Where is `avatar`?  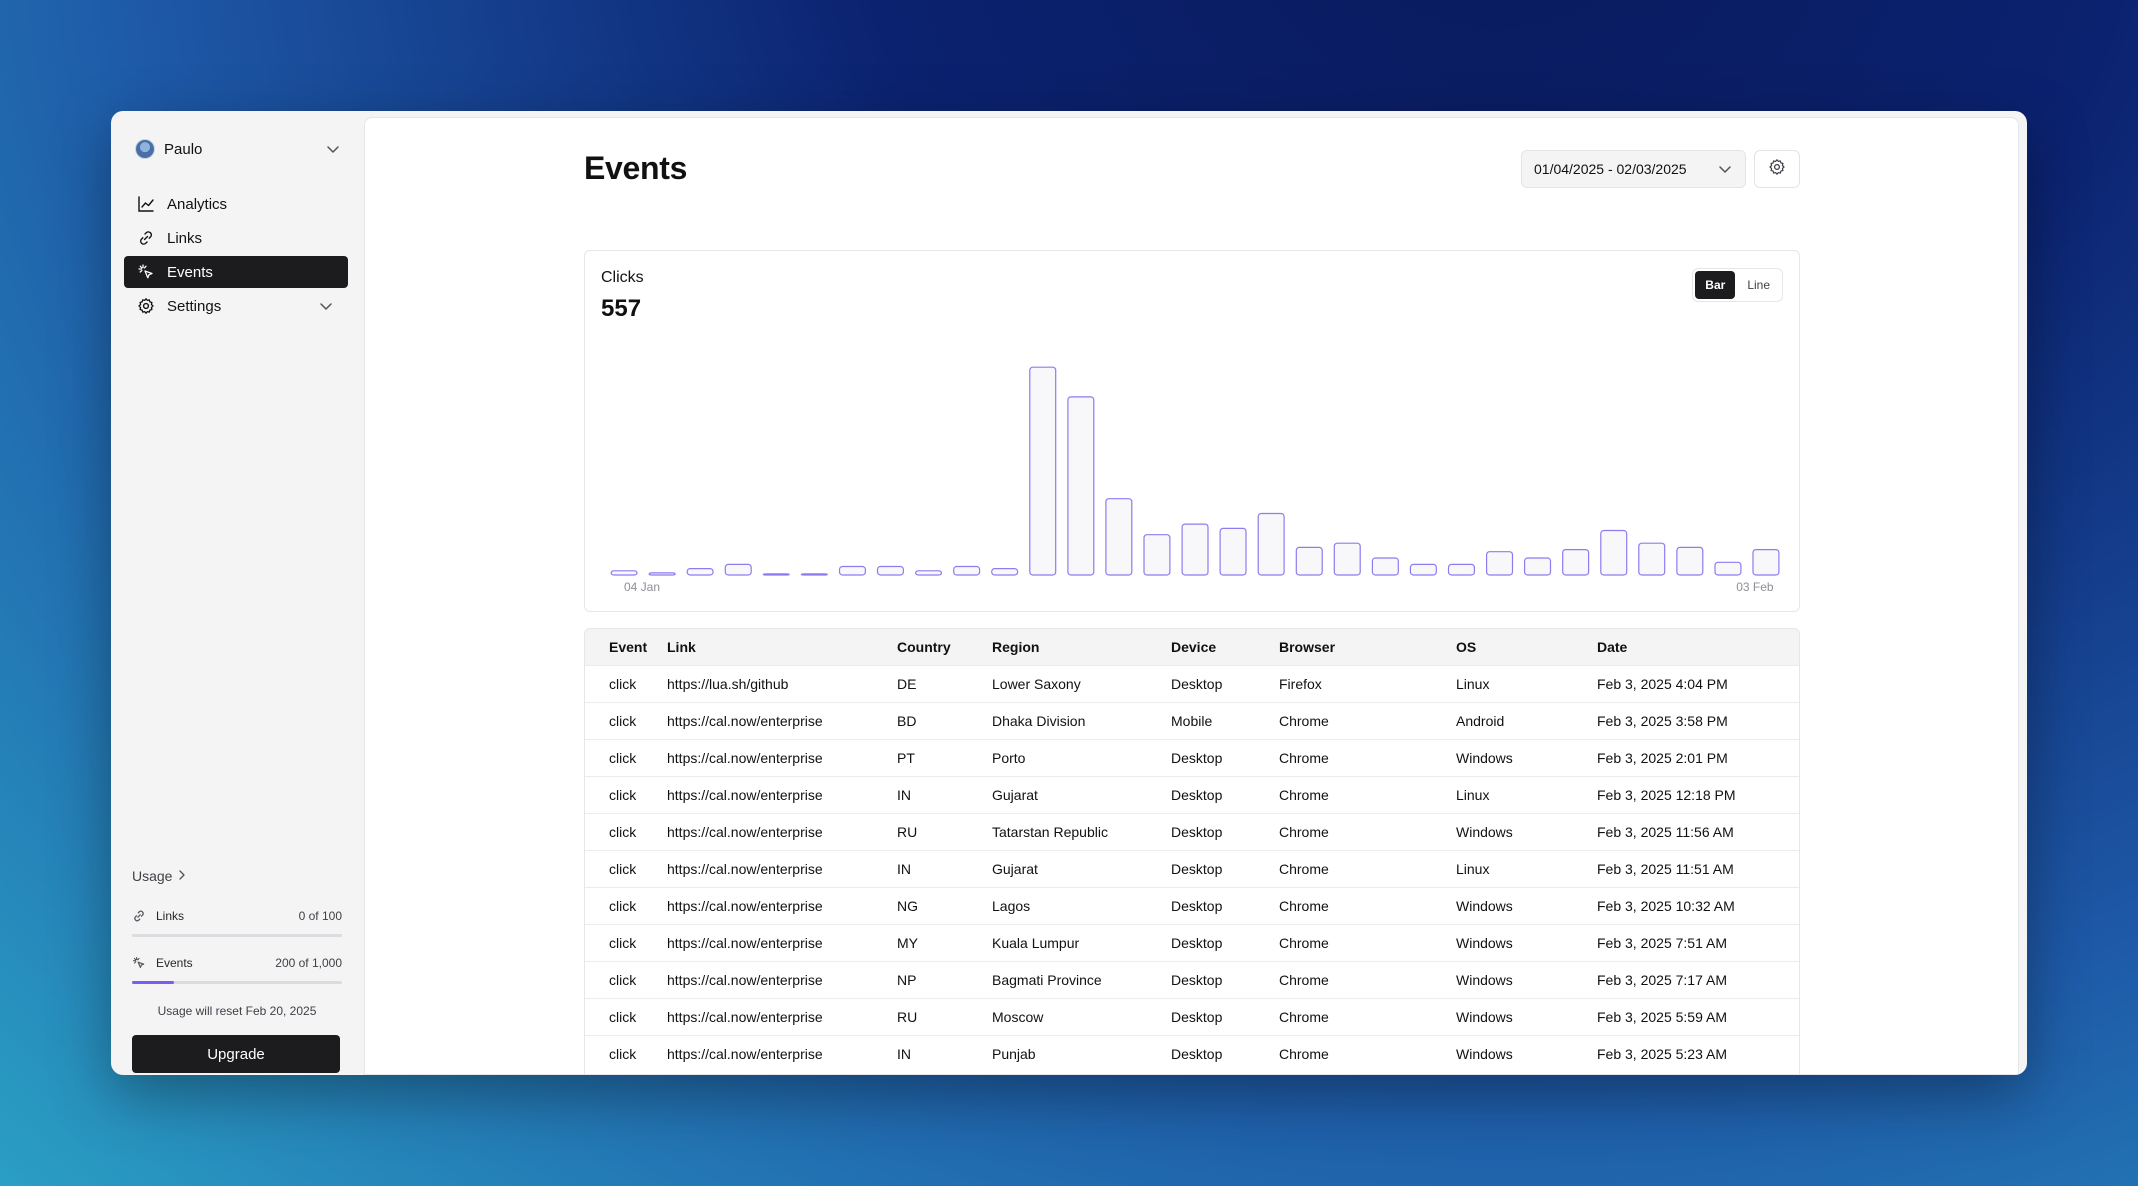 avatar is located at coordinates (145, 149).